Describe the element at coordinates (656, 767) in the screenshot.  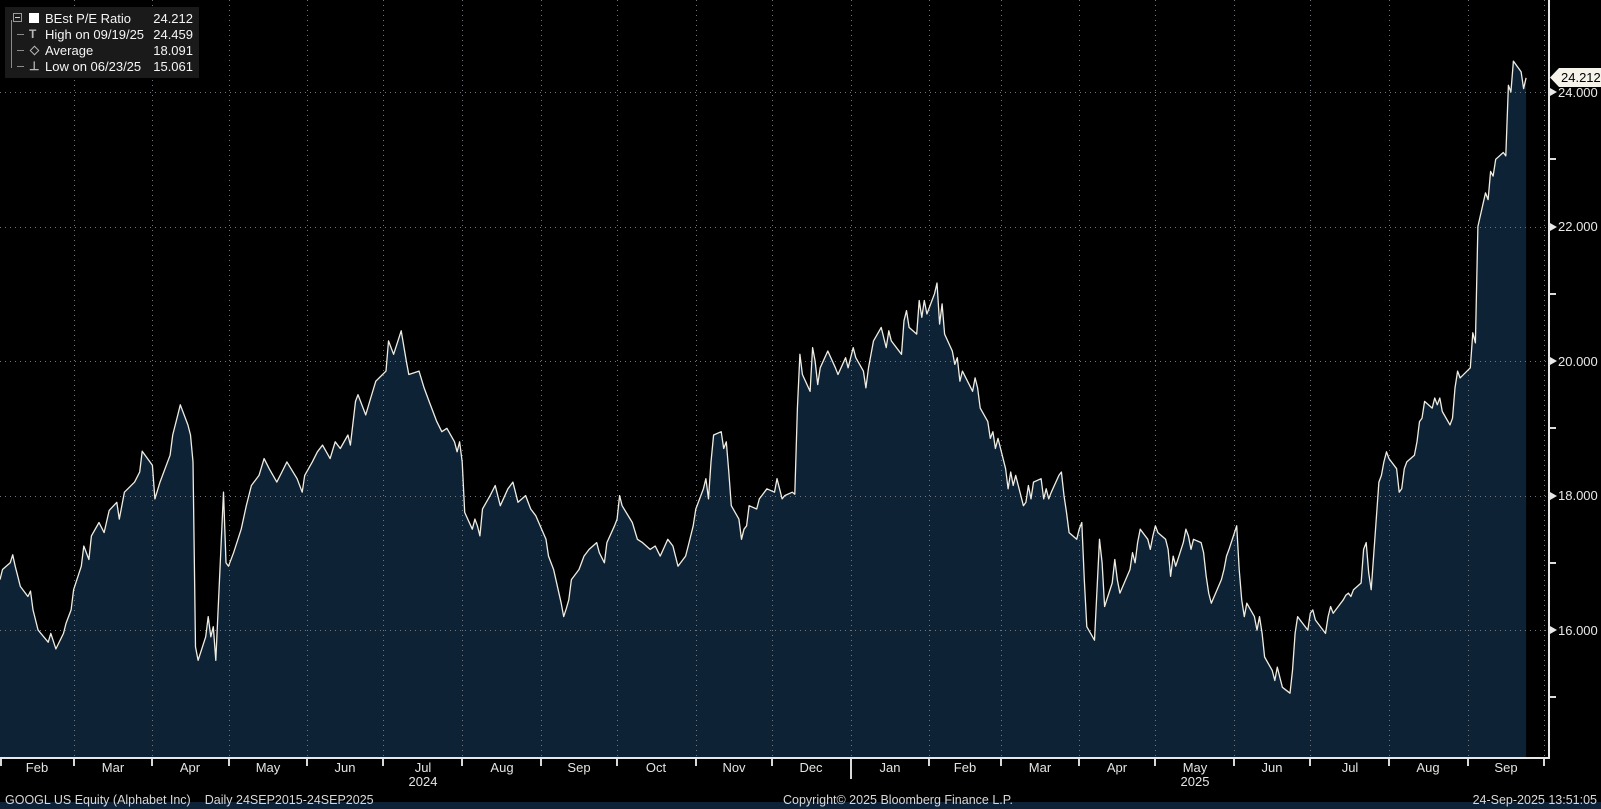
I see `month-label: Oct` at that location.